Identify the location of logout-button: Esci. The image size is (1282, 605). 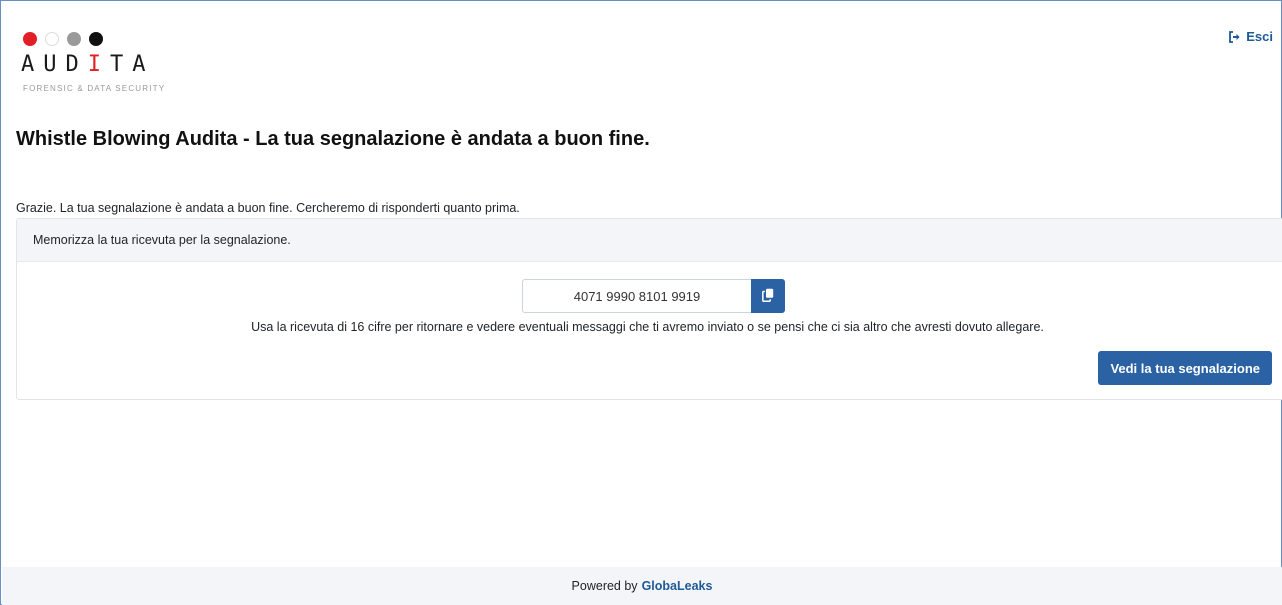
(1250, 36).